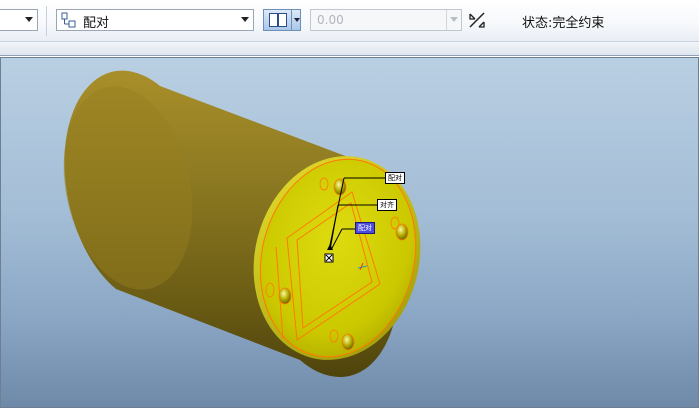  I want to click on constraint-tag-mate: 配对, so click(395, 178).